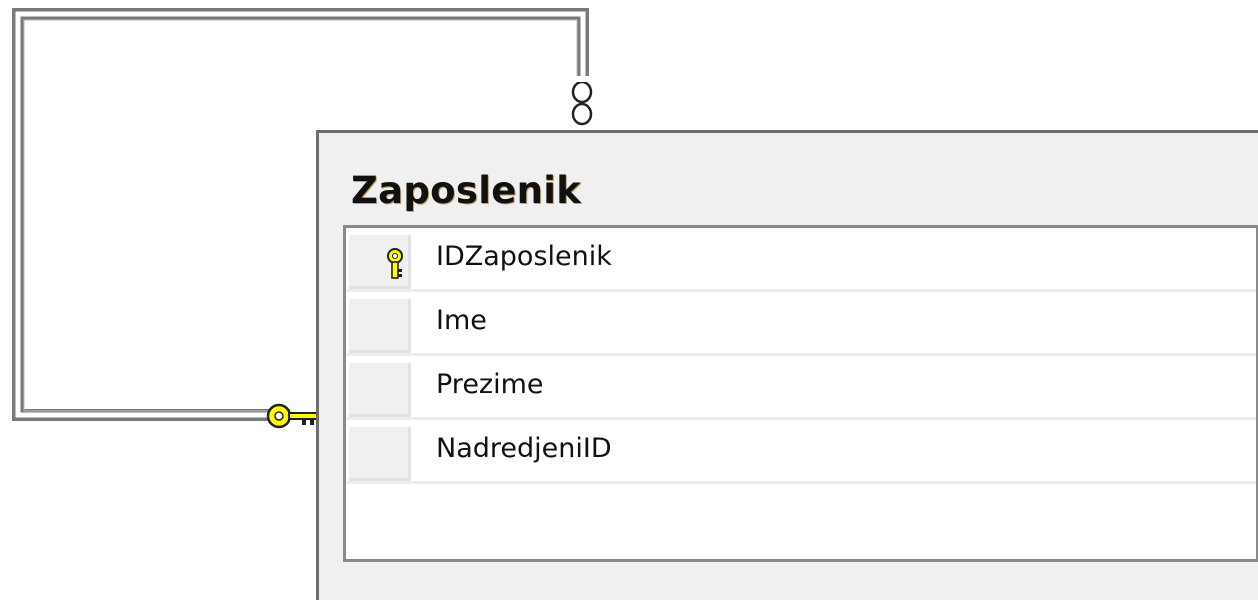 The width and height of the screenshot is (1258, 600). What do you see at coordinates (524, 448) in the screenshot?
I see `column-name: NadredjeniID` at bounding box center [524, 448].